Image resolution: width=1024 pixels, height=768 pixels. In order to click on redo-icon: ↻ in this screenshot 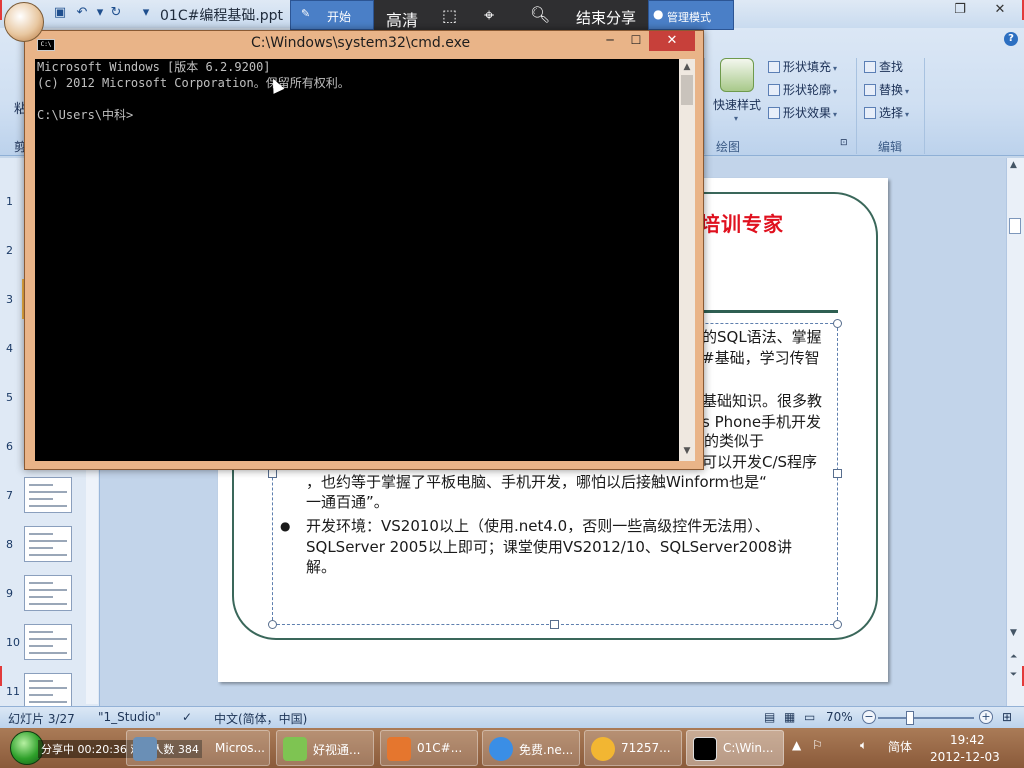, I will do `click(116, 13)`.